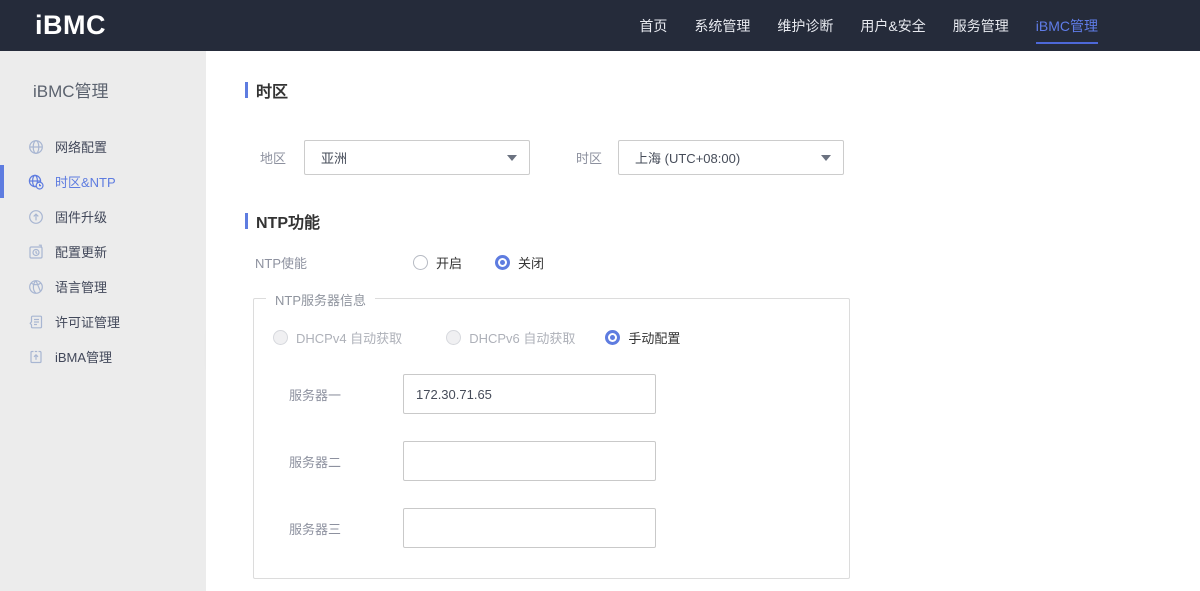 This screenshot has width=1200, height=591. Describe the element at coordinates (1067, 25) in the screenshot. I see `nav-item-ibmc-management: iBMC管理` at that location.